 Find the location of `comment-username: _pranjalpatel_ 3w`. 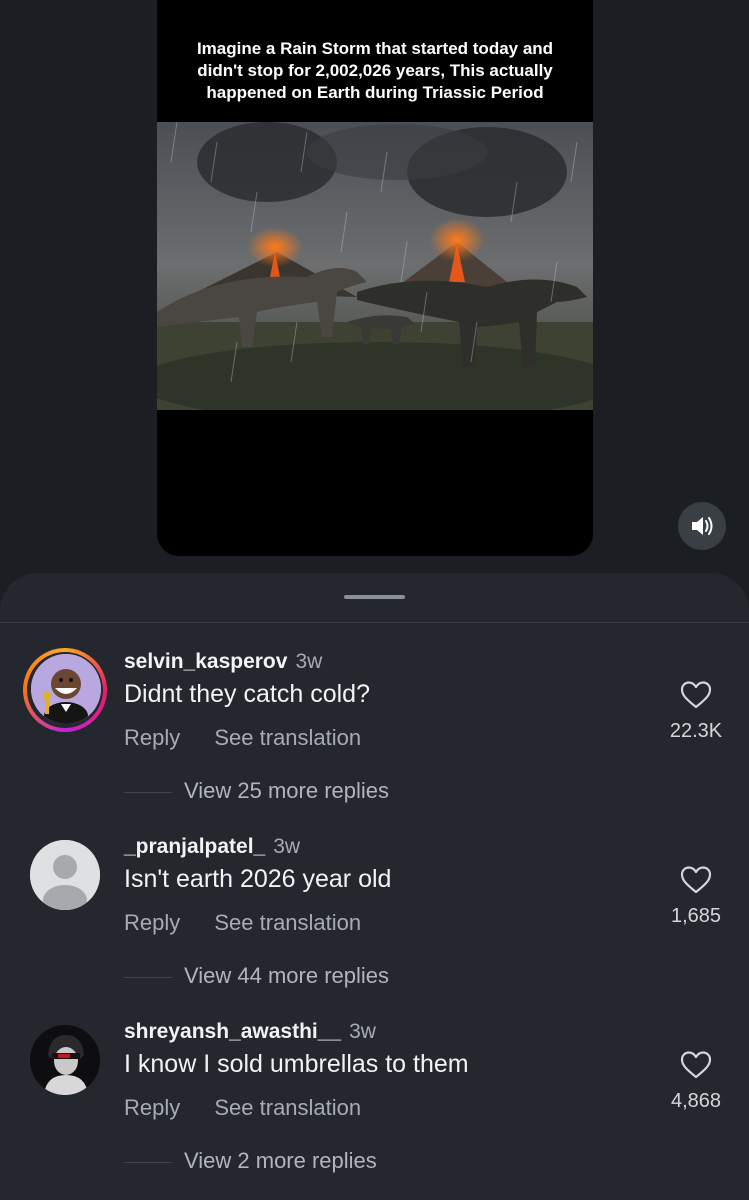

comment-username: _pranjalpatel_ 3w is located at coordinates (212, 847).